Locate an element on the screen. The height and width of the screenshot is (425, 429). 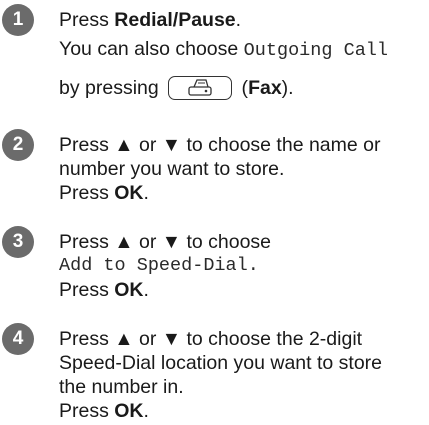
step-3-line-3: Press OK. is located at coordinates (104, 290).